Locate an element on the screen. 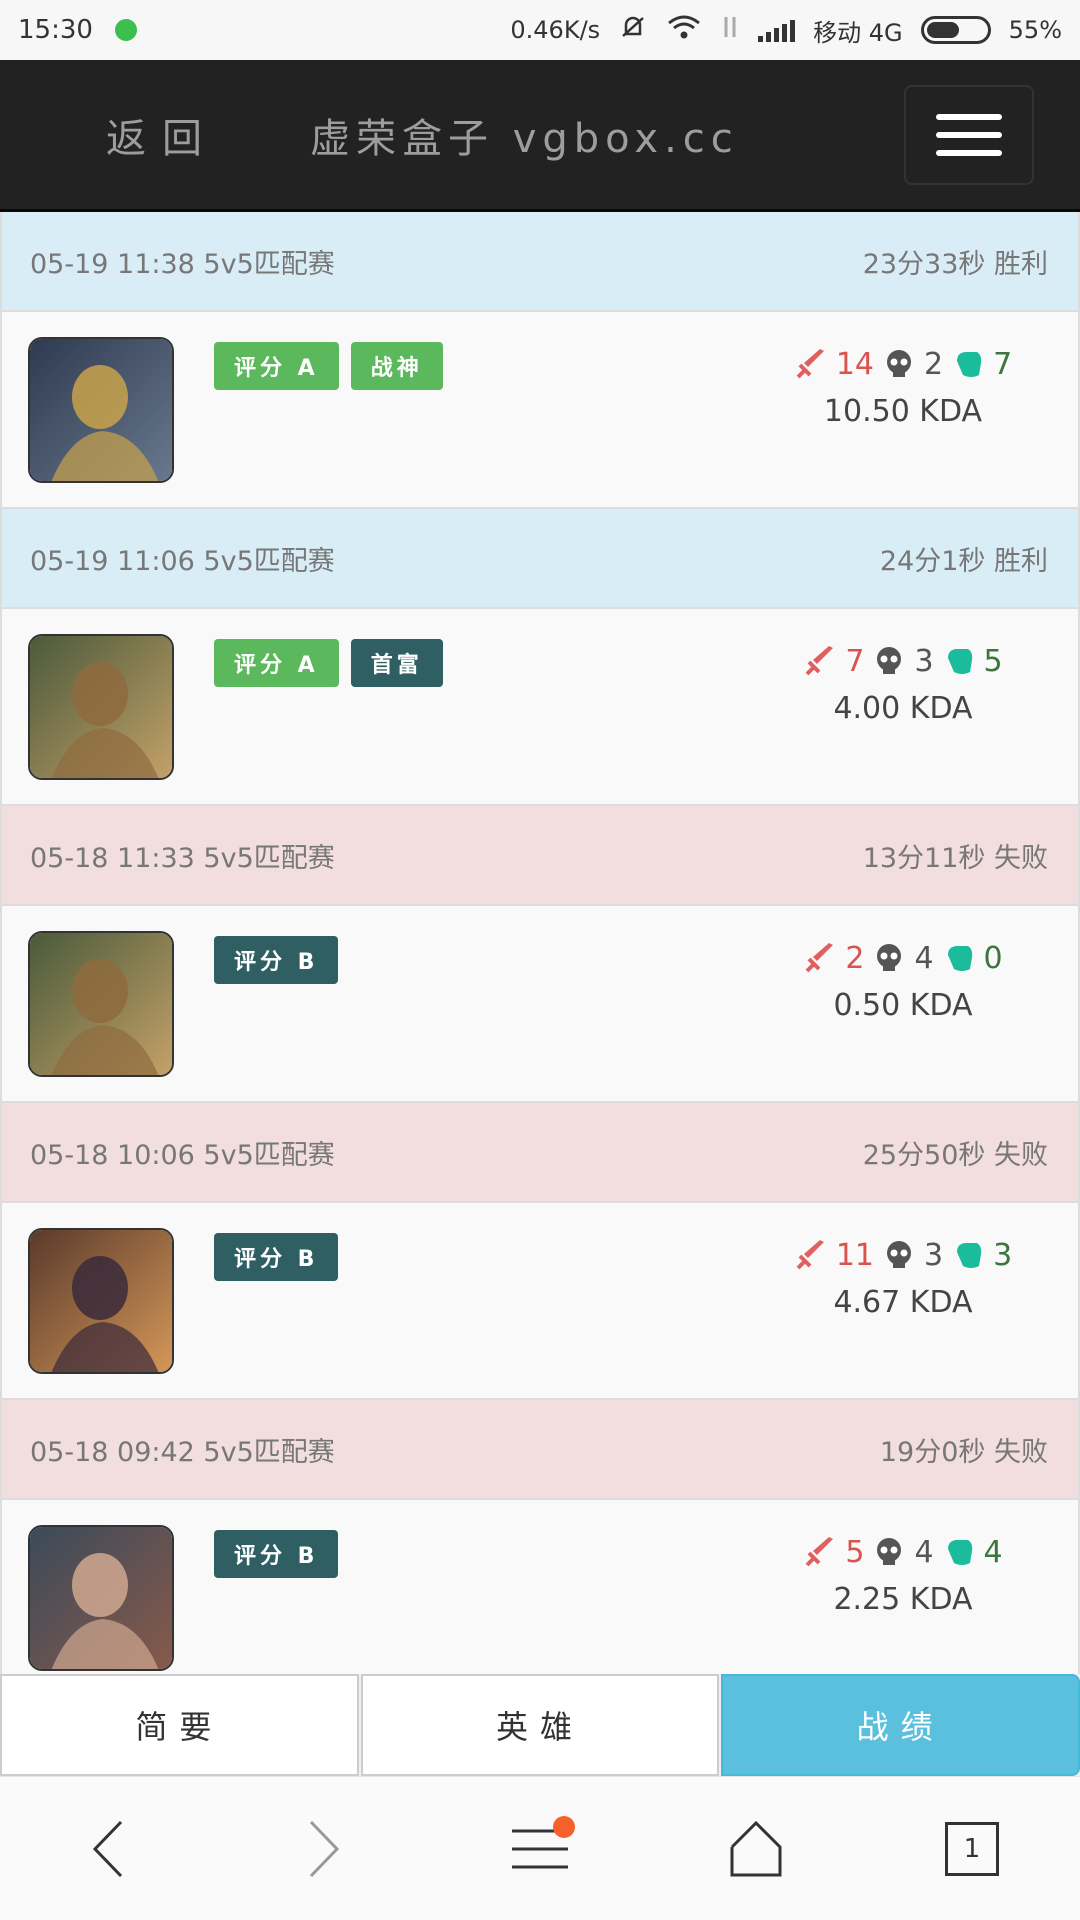  badge-group: 评分 A 首富 is located at coordinates (328, 663).